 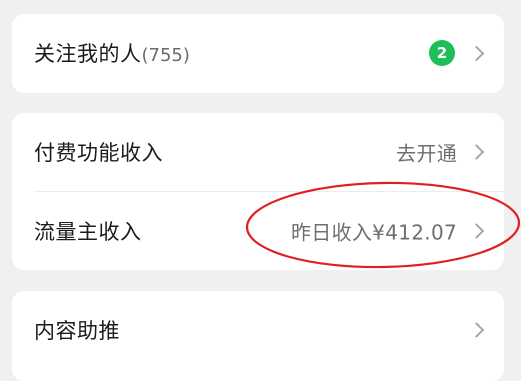 I want to click on traffic-owner-right: 昨日收入¥412.07, so click(x=388, y=231).